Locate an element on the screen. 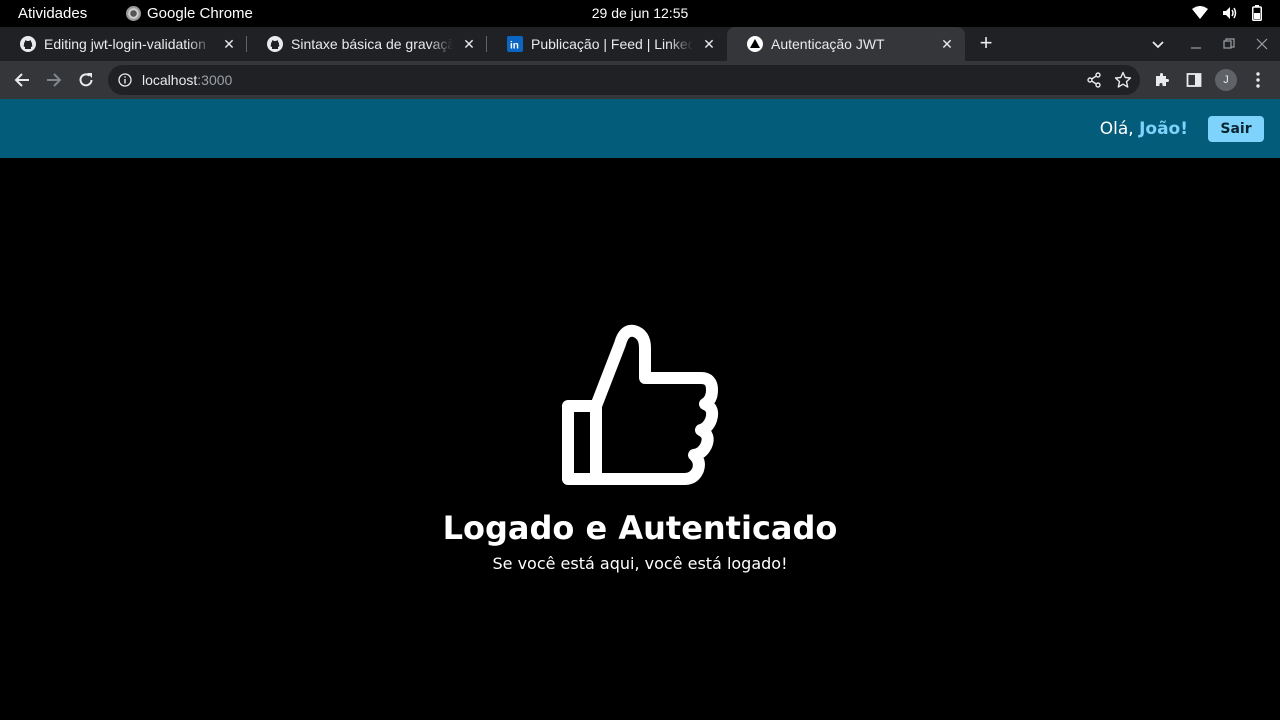 The image size is (1280, 720). bookmark-star-icon is located at coordinates (1123, 80).